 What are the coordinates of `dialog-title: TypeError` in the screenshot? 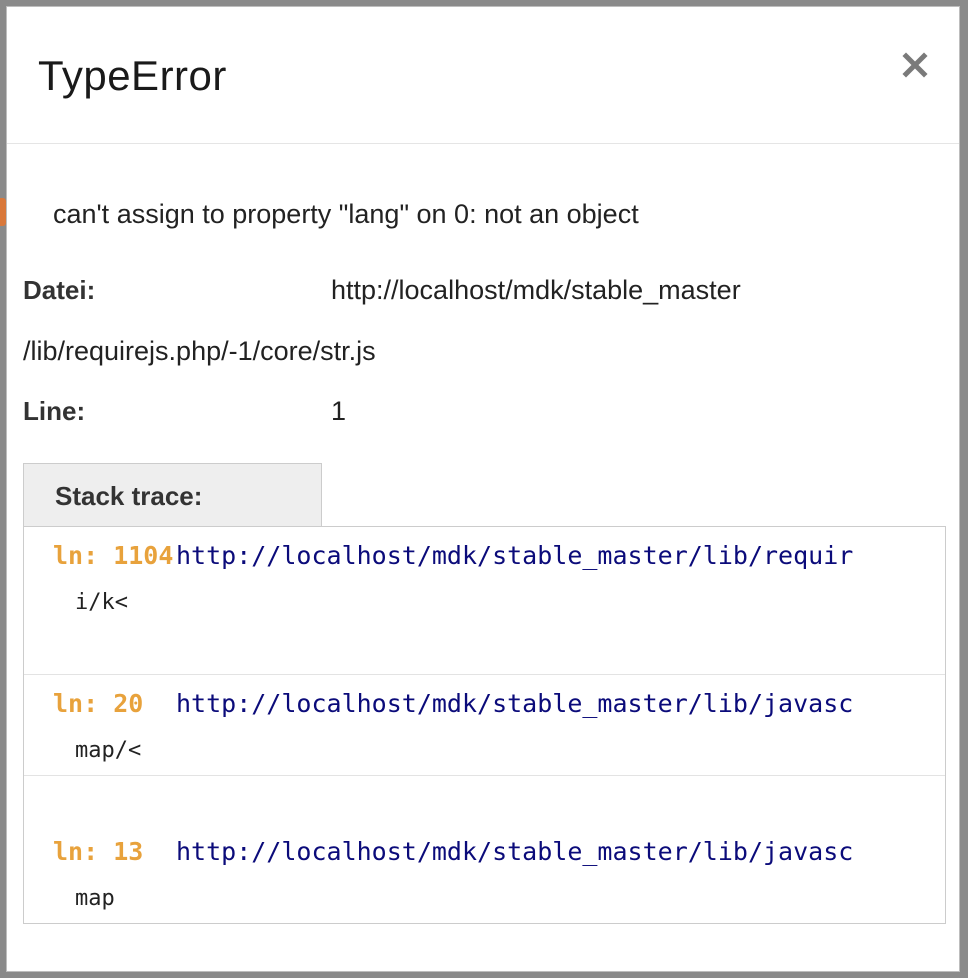 It's located at (132, 75).